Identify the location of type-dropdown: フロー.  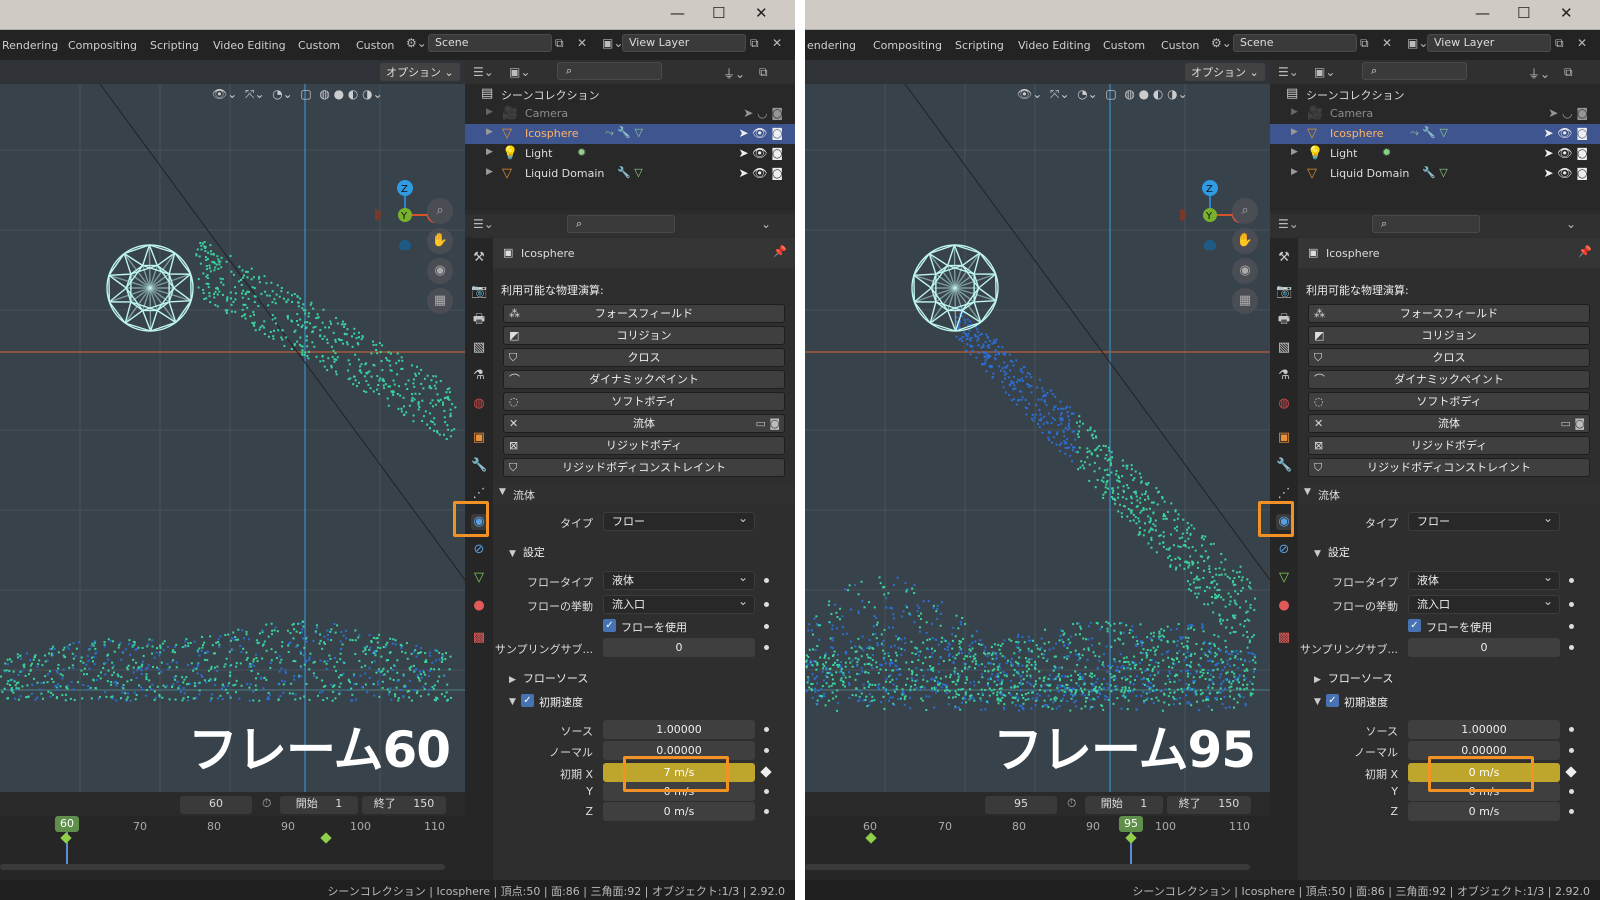
(1484, 520).